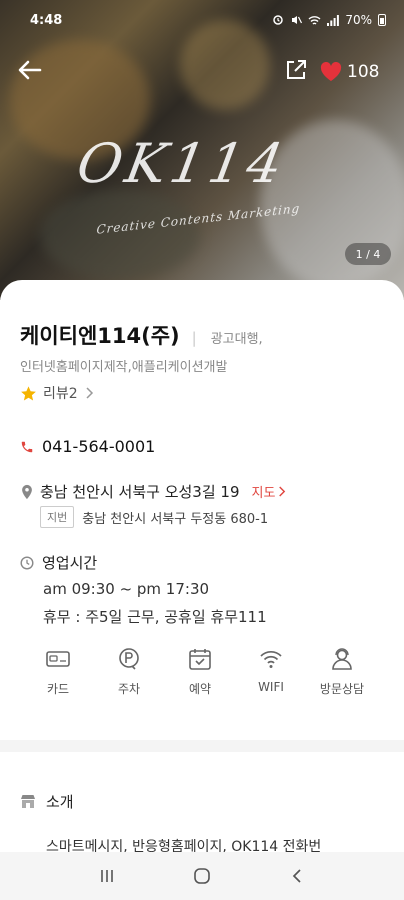 This screenshot has height=900, width=404. I want to click on hours-title: 영업시간, so click(58, 562).